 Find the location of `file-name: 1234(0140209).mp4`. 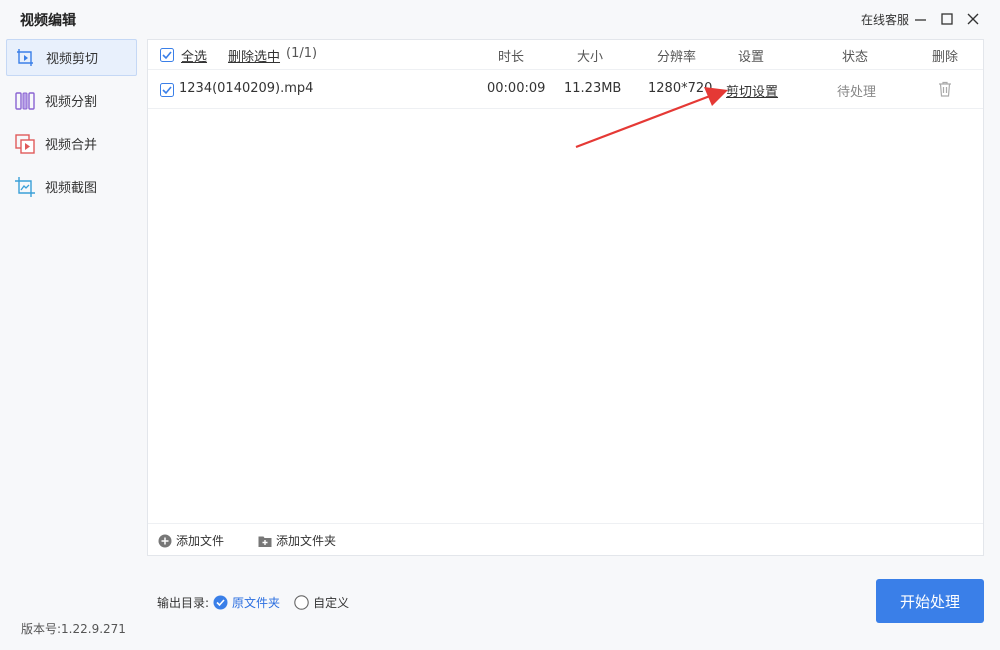

file-name: 1234(0140209).mp4 is located at coordinates (246, 88).